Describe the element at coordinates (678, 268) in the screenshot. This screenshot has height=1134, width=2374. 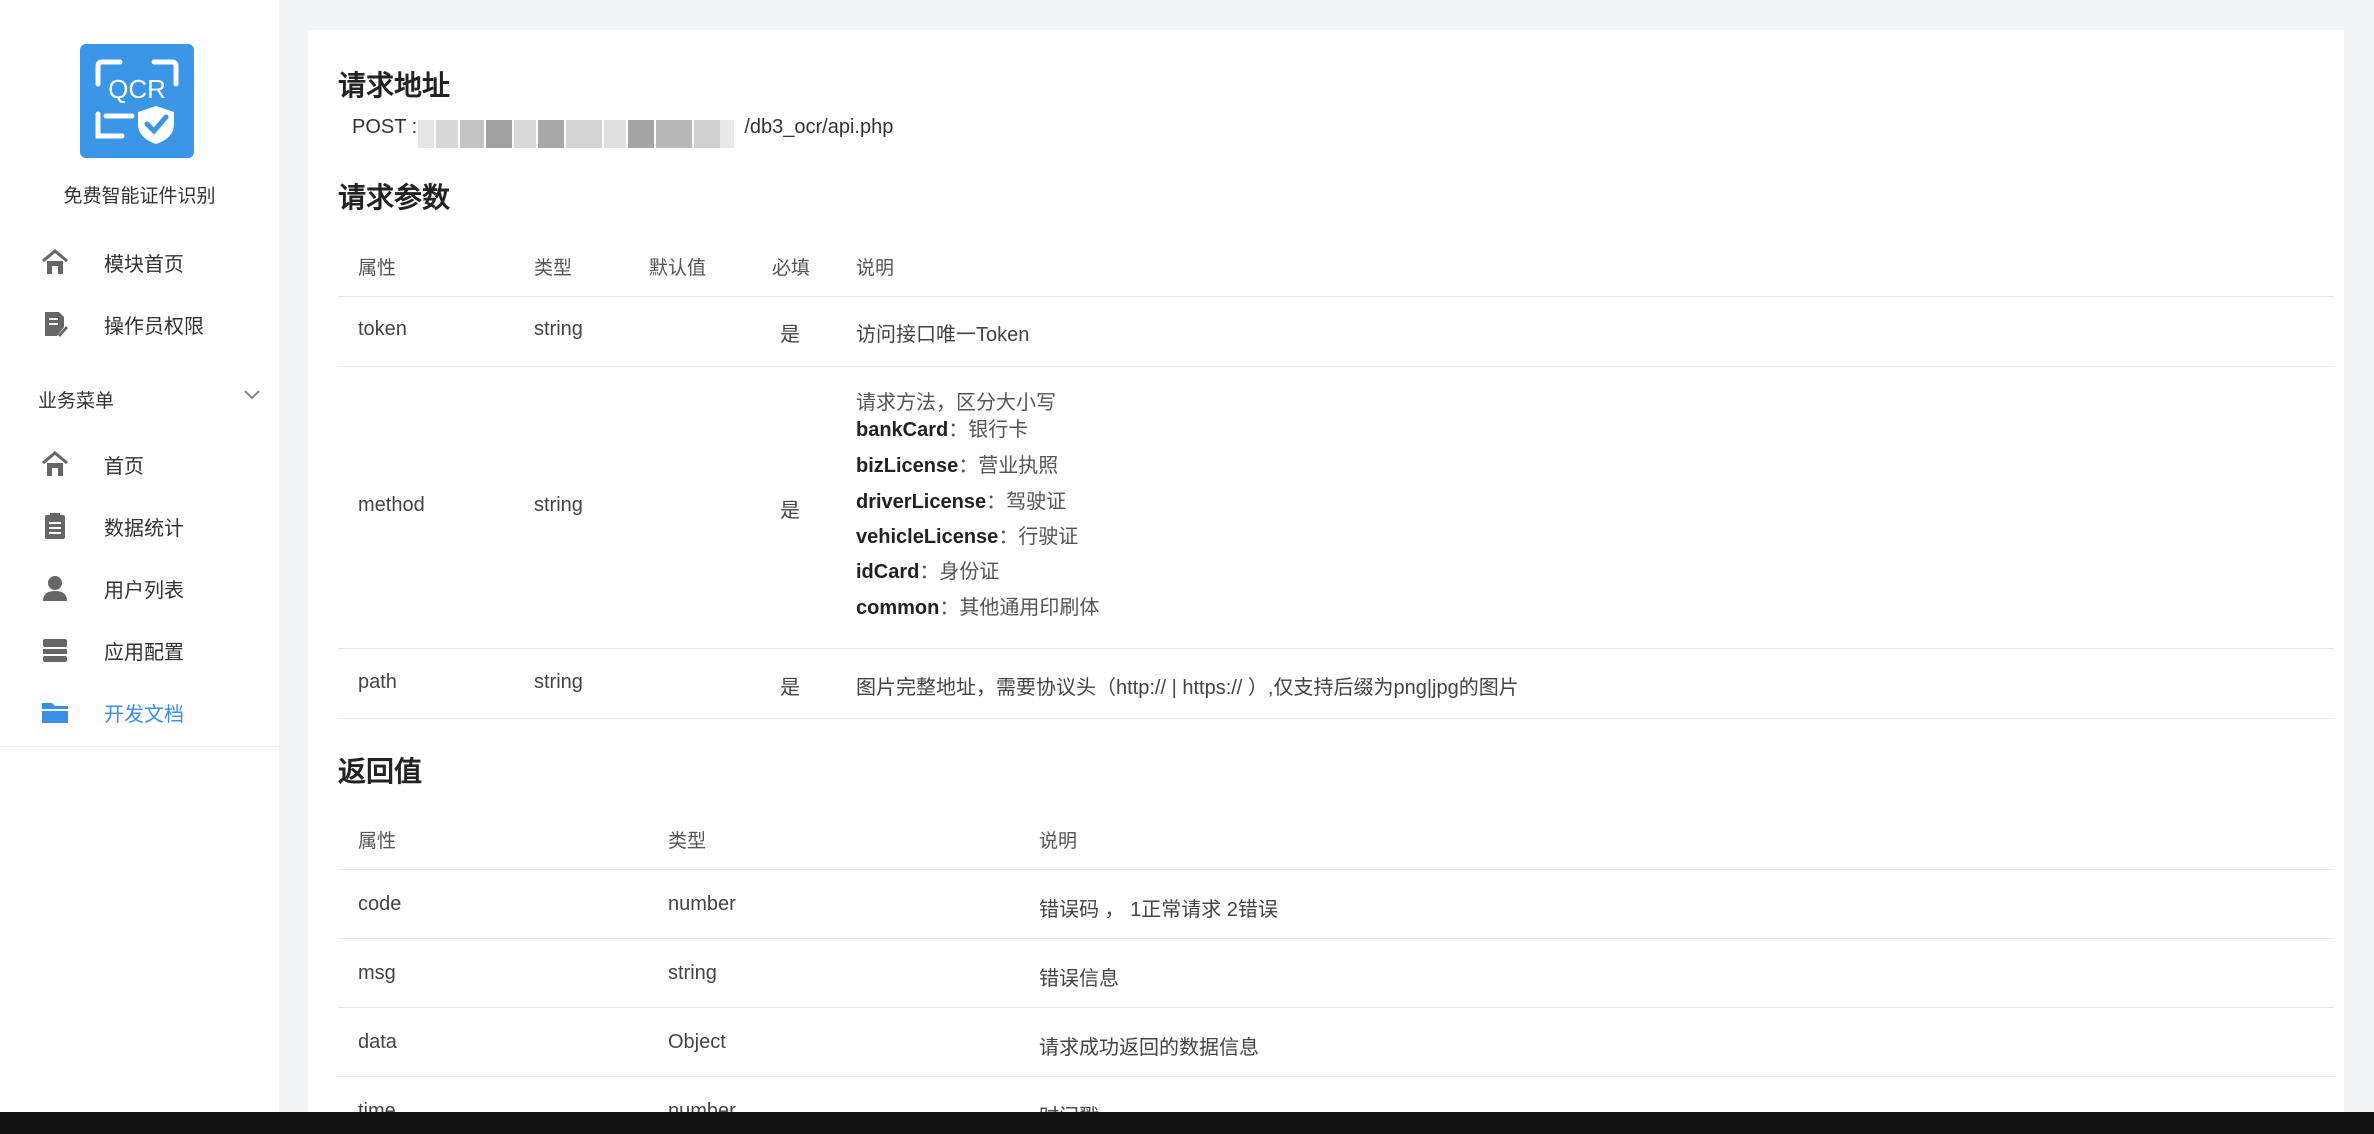
I see `column-header: 默认值` at that location.